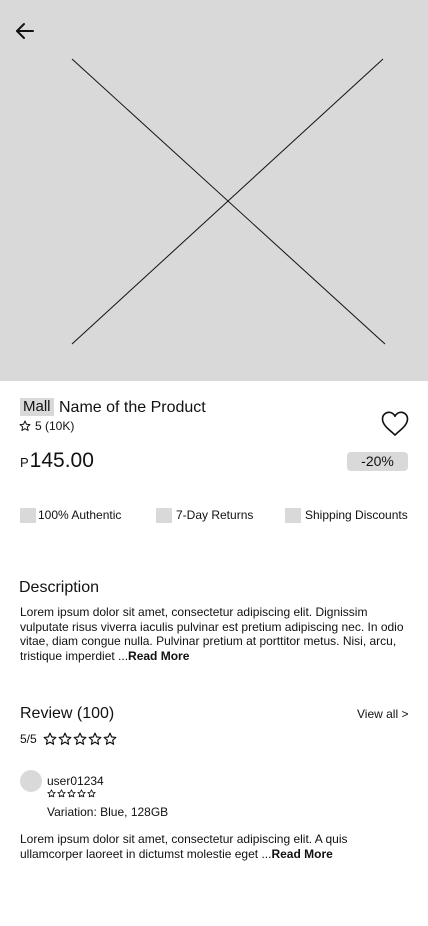  What do you see at coordinates (61, 460) in the screenshot?
I see `price-amount: 145.00` at bounding box center [61, 460].